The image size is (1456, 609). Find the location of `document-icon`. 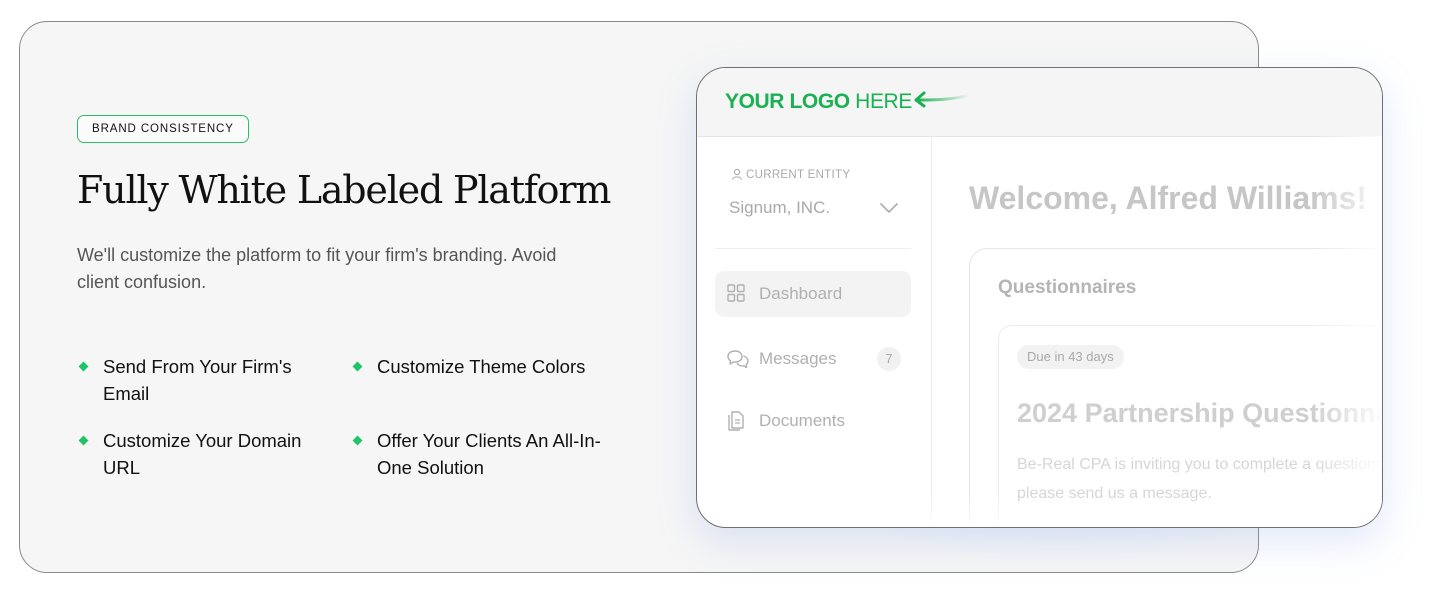

document-icon is located at coordinates (736, 421).